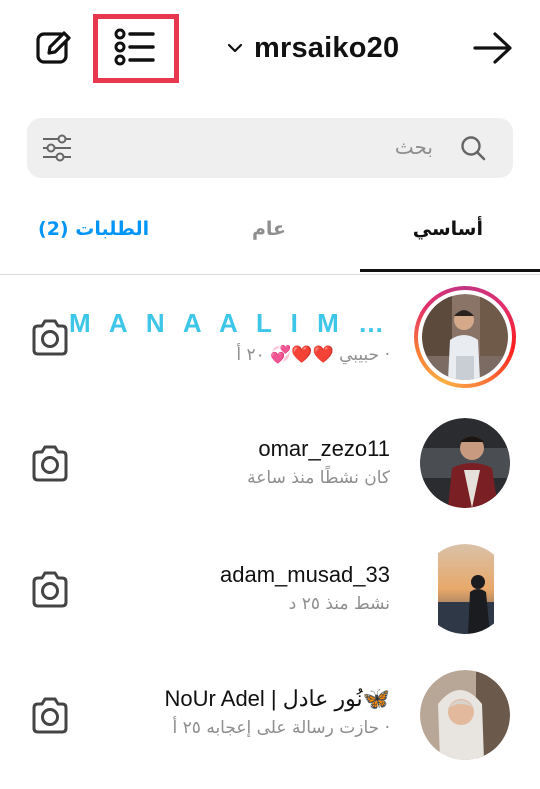  I want to click on thread-row: M A N A A L I M … · حبيبي ❤️❤️💞 ٢٠ أ, so click(270, 341).